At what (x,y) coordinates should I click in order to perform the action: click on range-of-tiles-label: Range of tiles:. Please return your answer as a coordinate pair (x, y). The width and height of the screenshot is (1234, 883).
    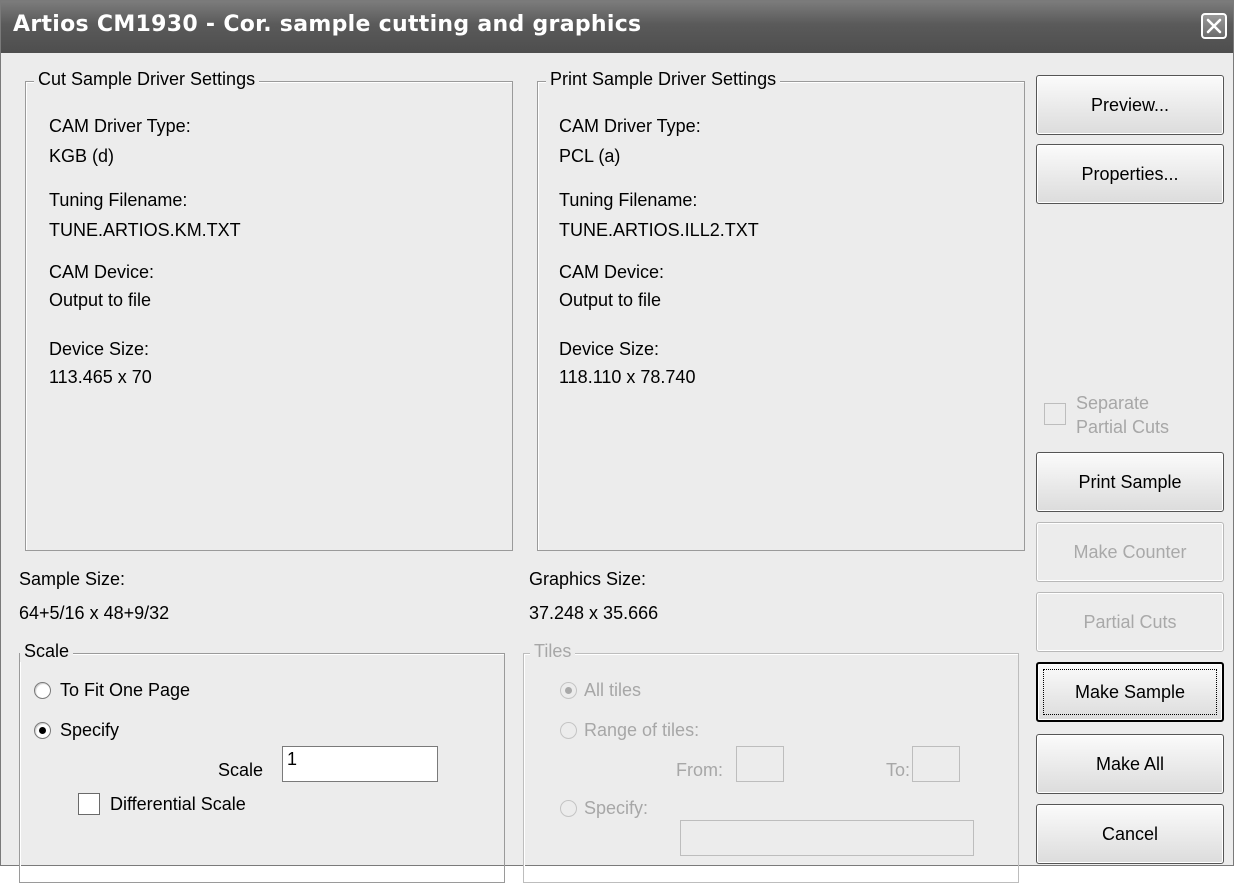
    Looking at the image, I should click on (641, 730).